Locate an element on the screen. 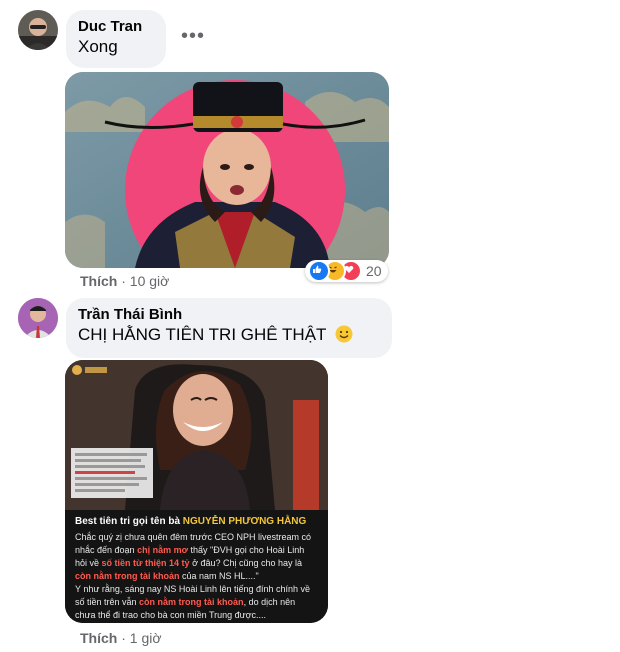 Image resolution: width=620 pixels, height=652 pixels. comment-text: CHỊ HẰNG TIÊN TRI GHÊ THẬT is located at coordinates (202, 334).